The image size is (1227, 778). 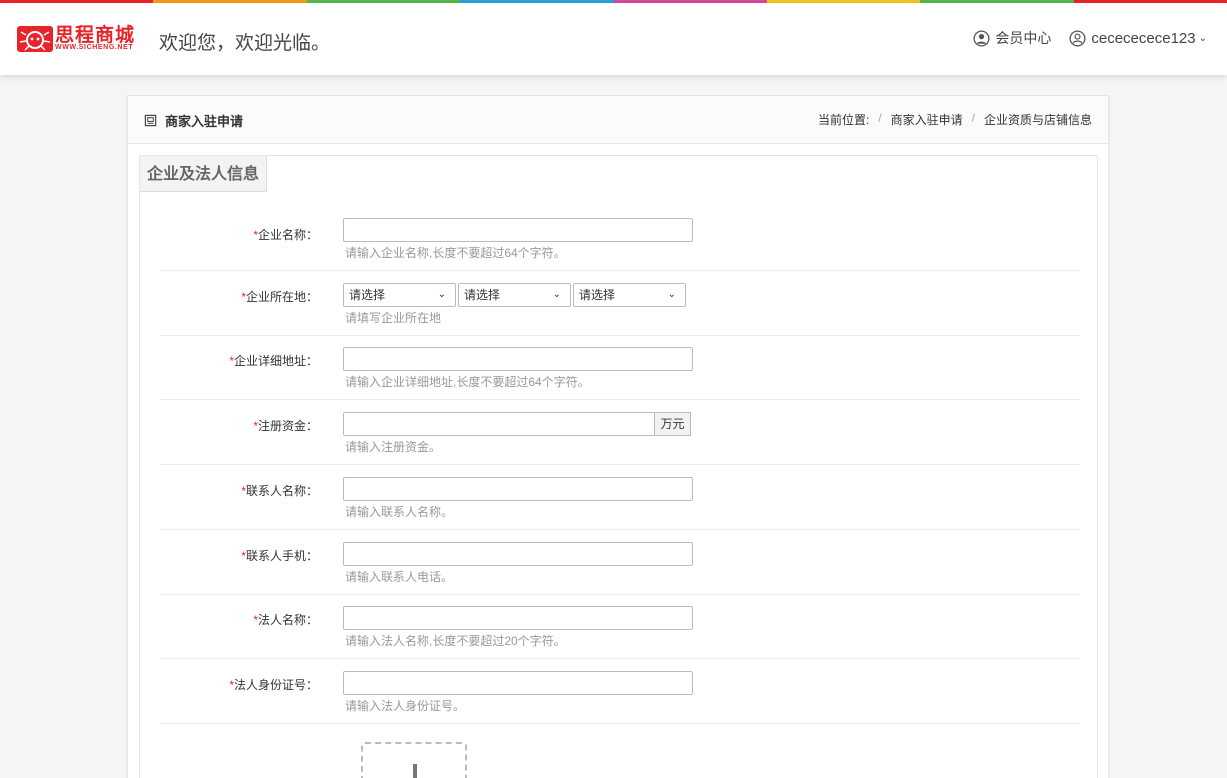 What do you see at coordinates (405, 706) in the screenshot?
I see `legal-id-hint: 请输入法人身份证号。` at bounding box center [405, 706].